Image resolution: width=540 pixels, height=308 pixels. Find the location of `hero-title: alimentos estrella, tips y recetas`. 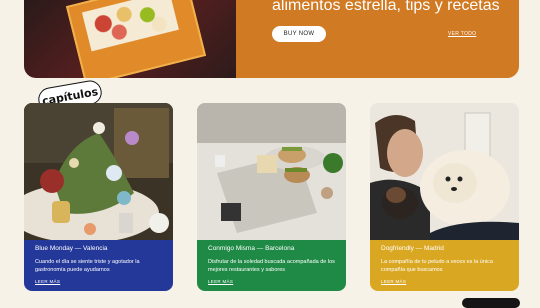

hero-title: alimentos estrella, tips y recetas is located at coordinates (386, 7).